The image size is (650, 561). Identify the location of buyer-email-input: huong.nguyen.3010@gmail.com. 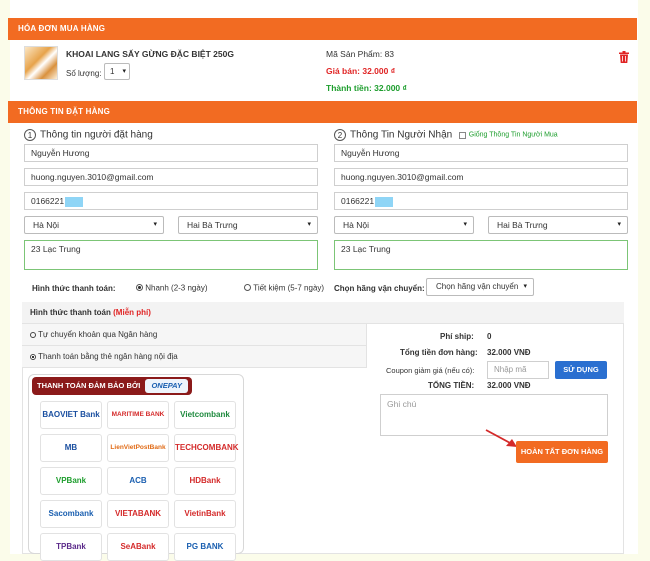
(171, 177).